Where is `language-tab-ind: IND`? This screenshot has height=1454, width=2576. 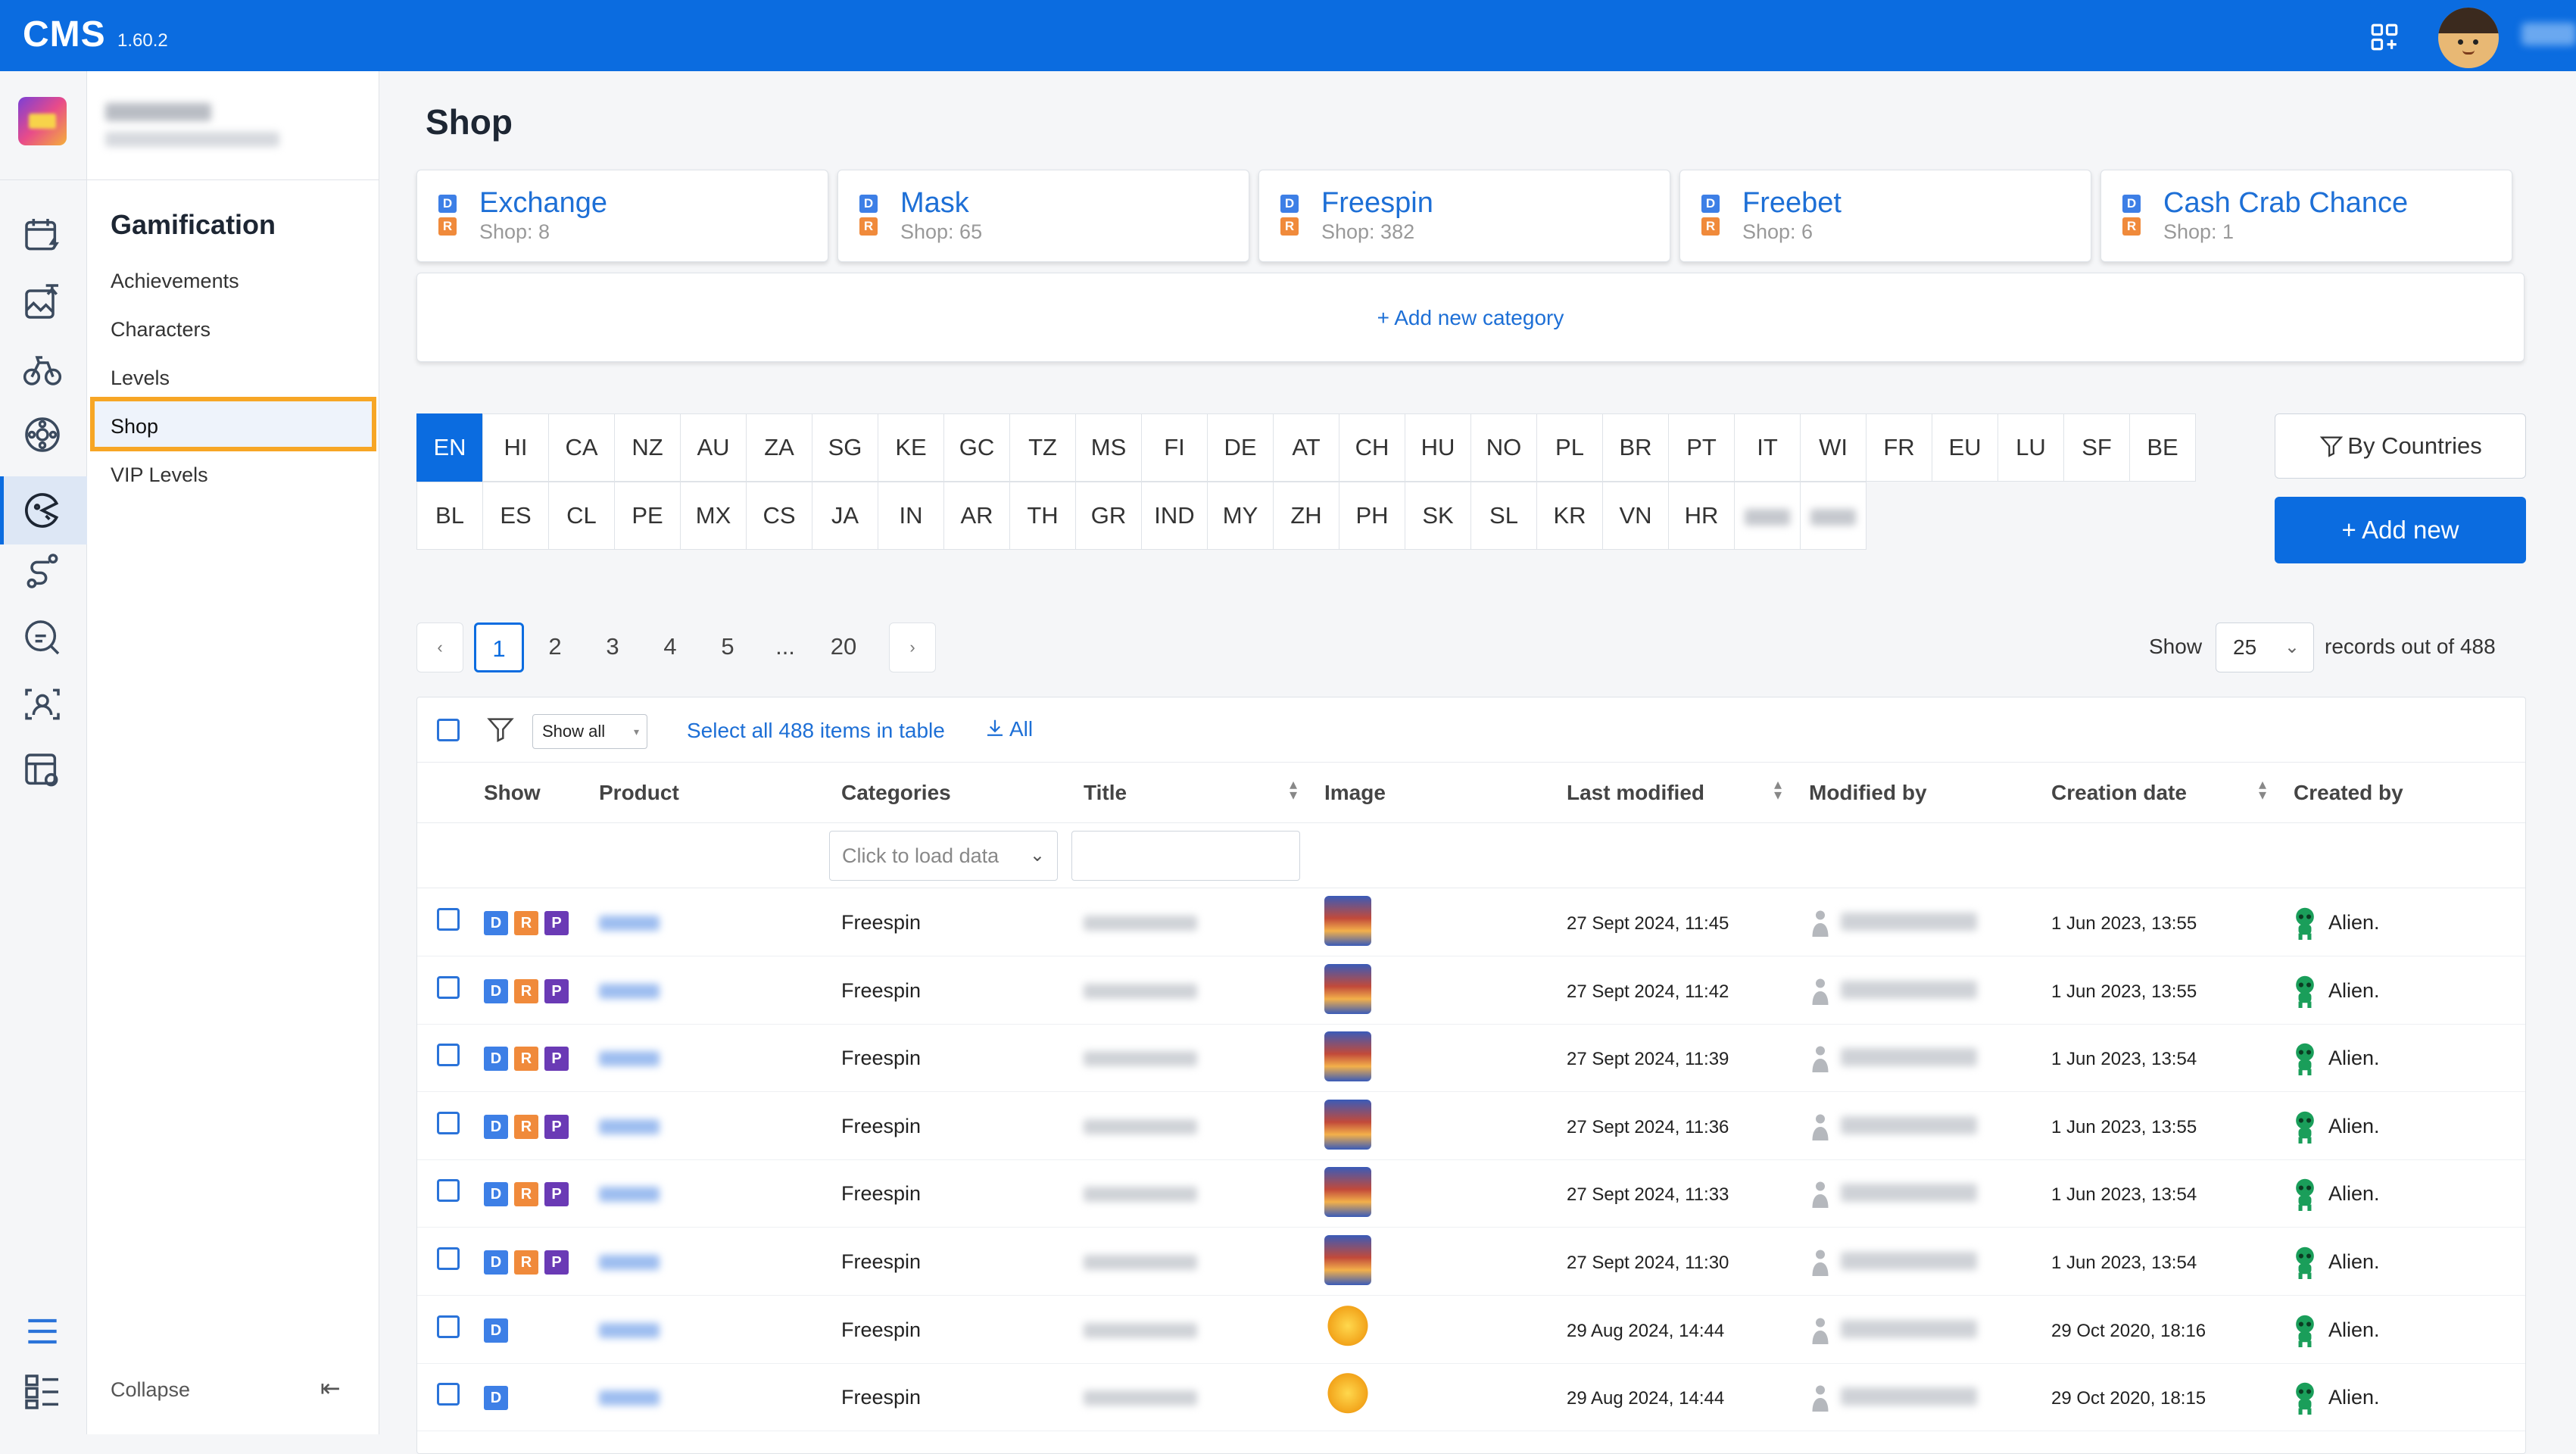
language-tab-ind: IND is located at coordinates (1174, 516).